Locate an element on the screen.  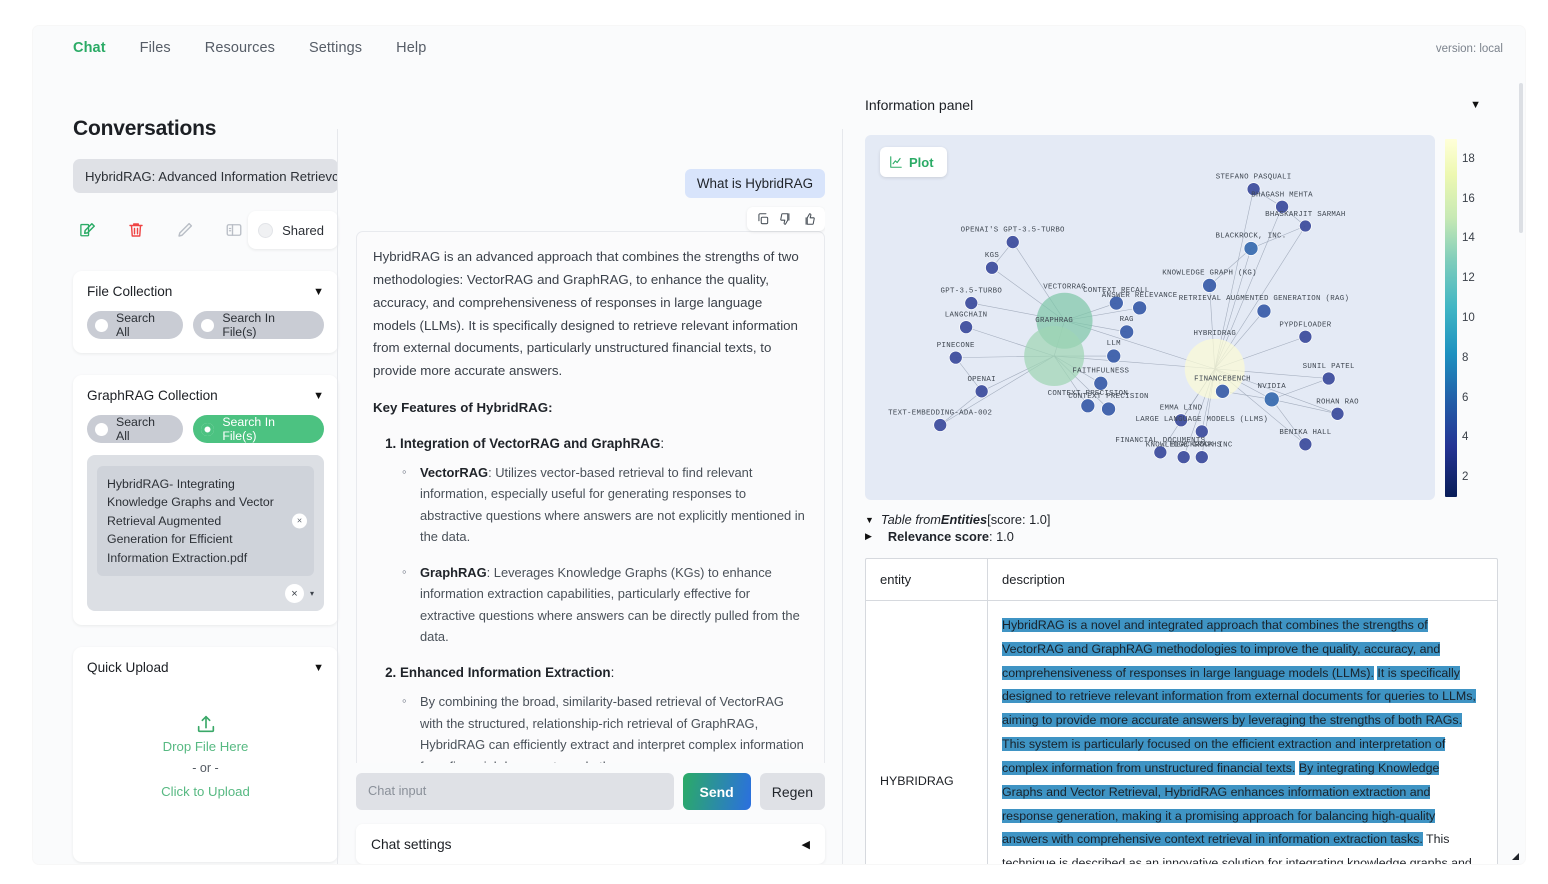
triangle-right-icon: ▶ is located at coordinates (868, 536).